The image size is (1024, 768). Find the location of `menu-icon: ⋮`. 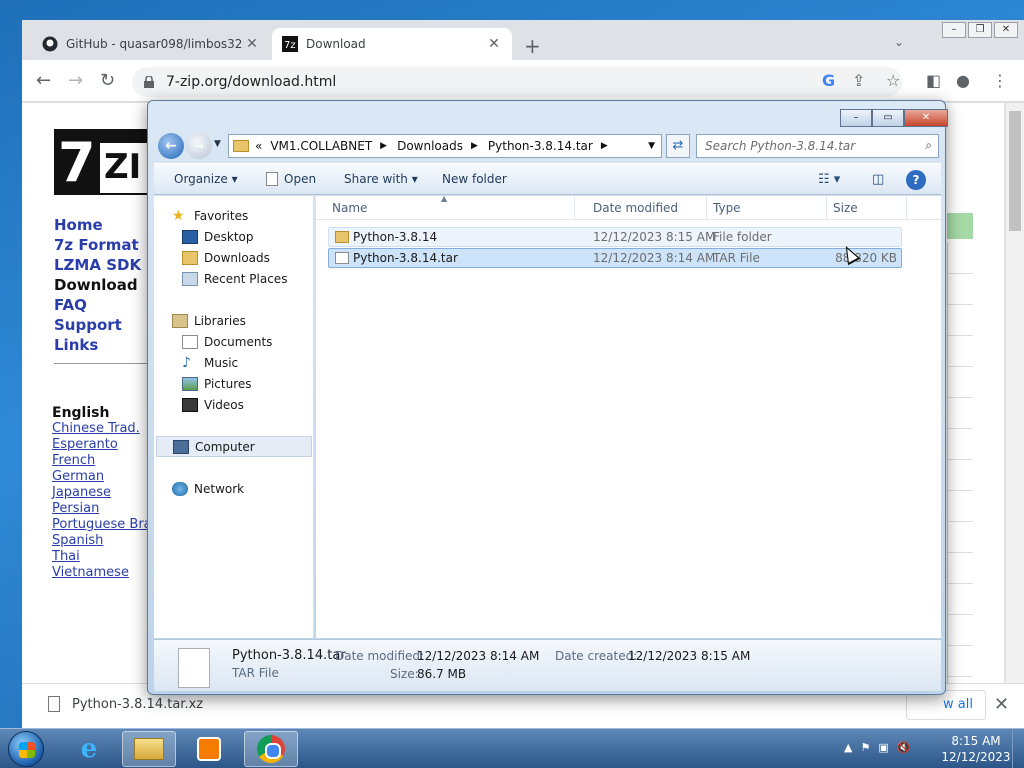

menu-icon: ⋮ is located at coordinates (1000, 80).